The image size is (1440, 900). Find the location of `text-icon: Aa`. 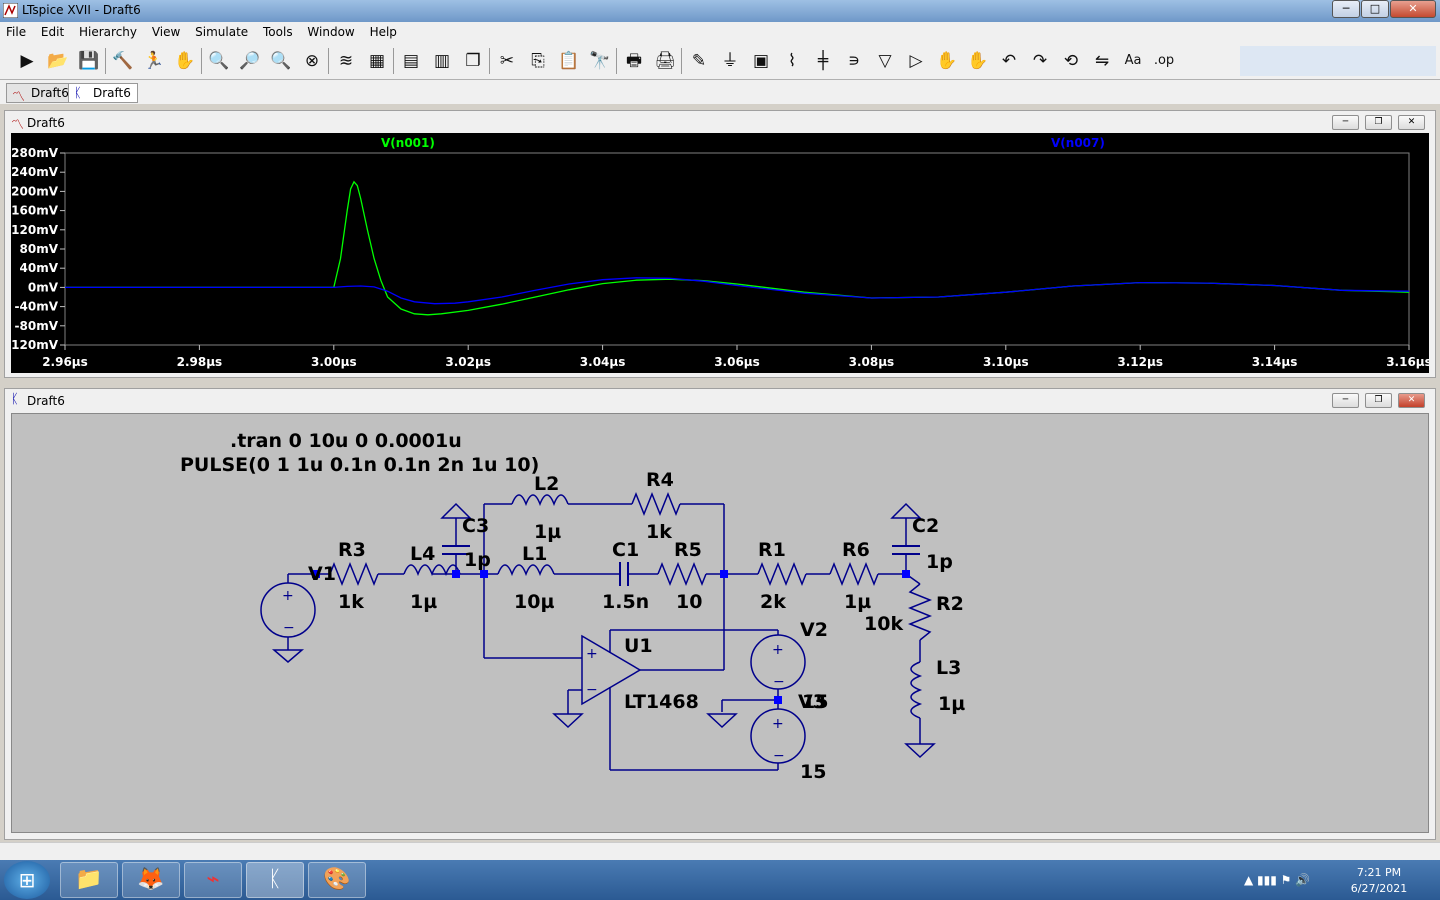

text-icon: Aa is located at coordinates (1133, 61).